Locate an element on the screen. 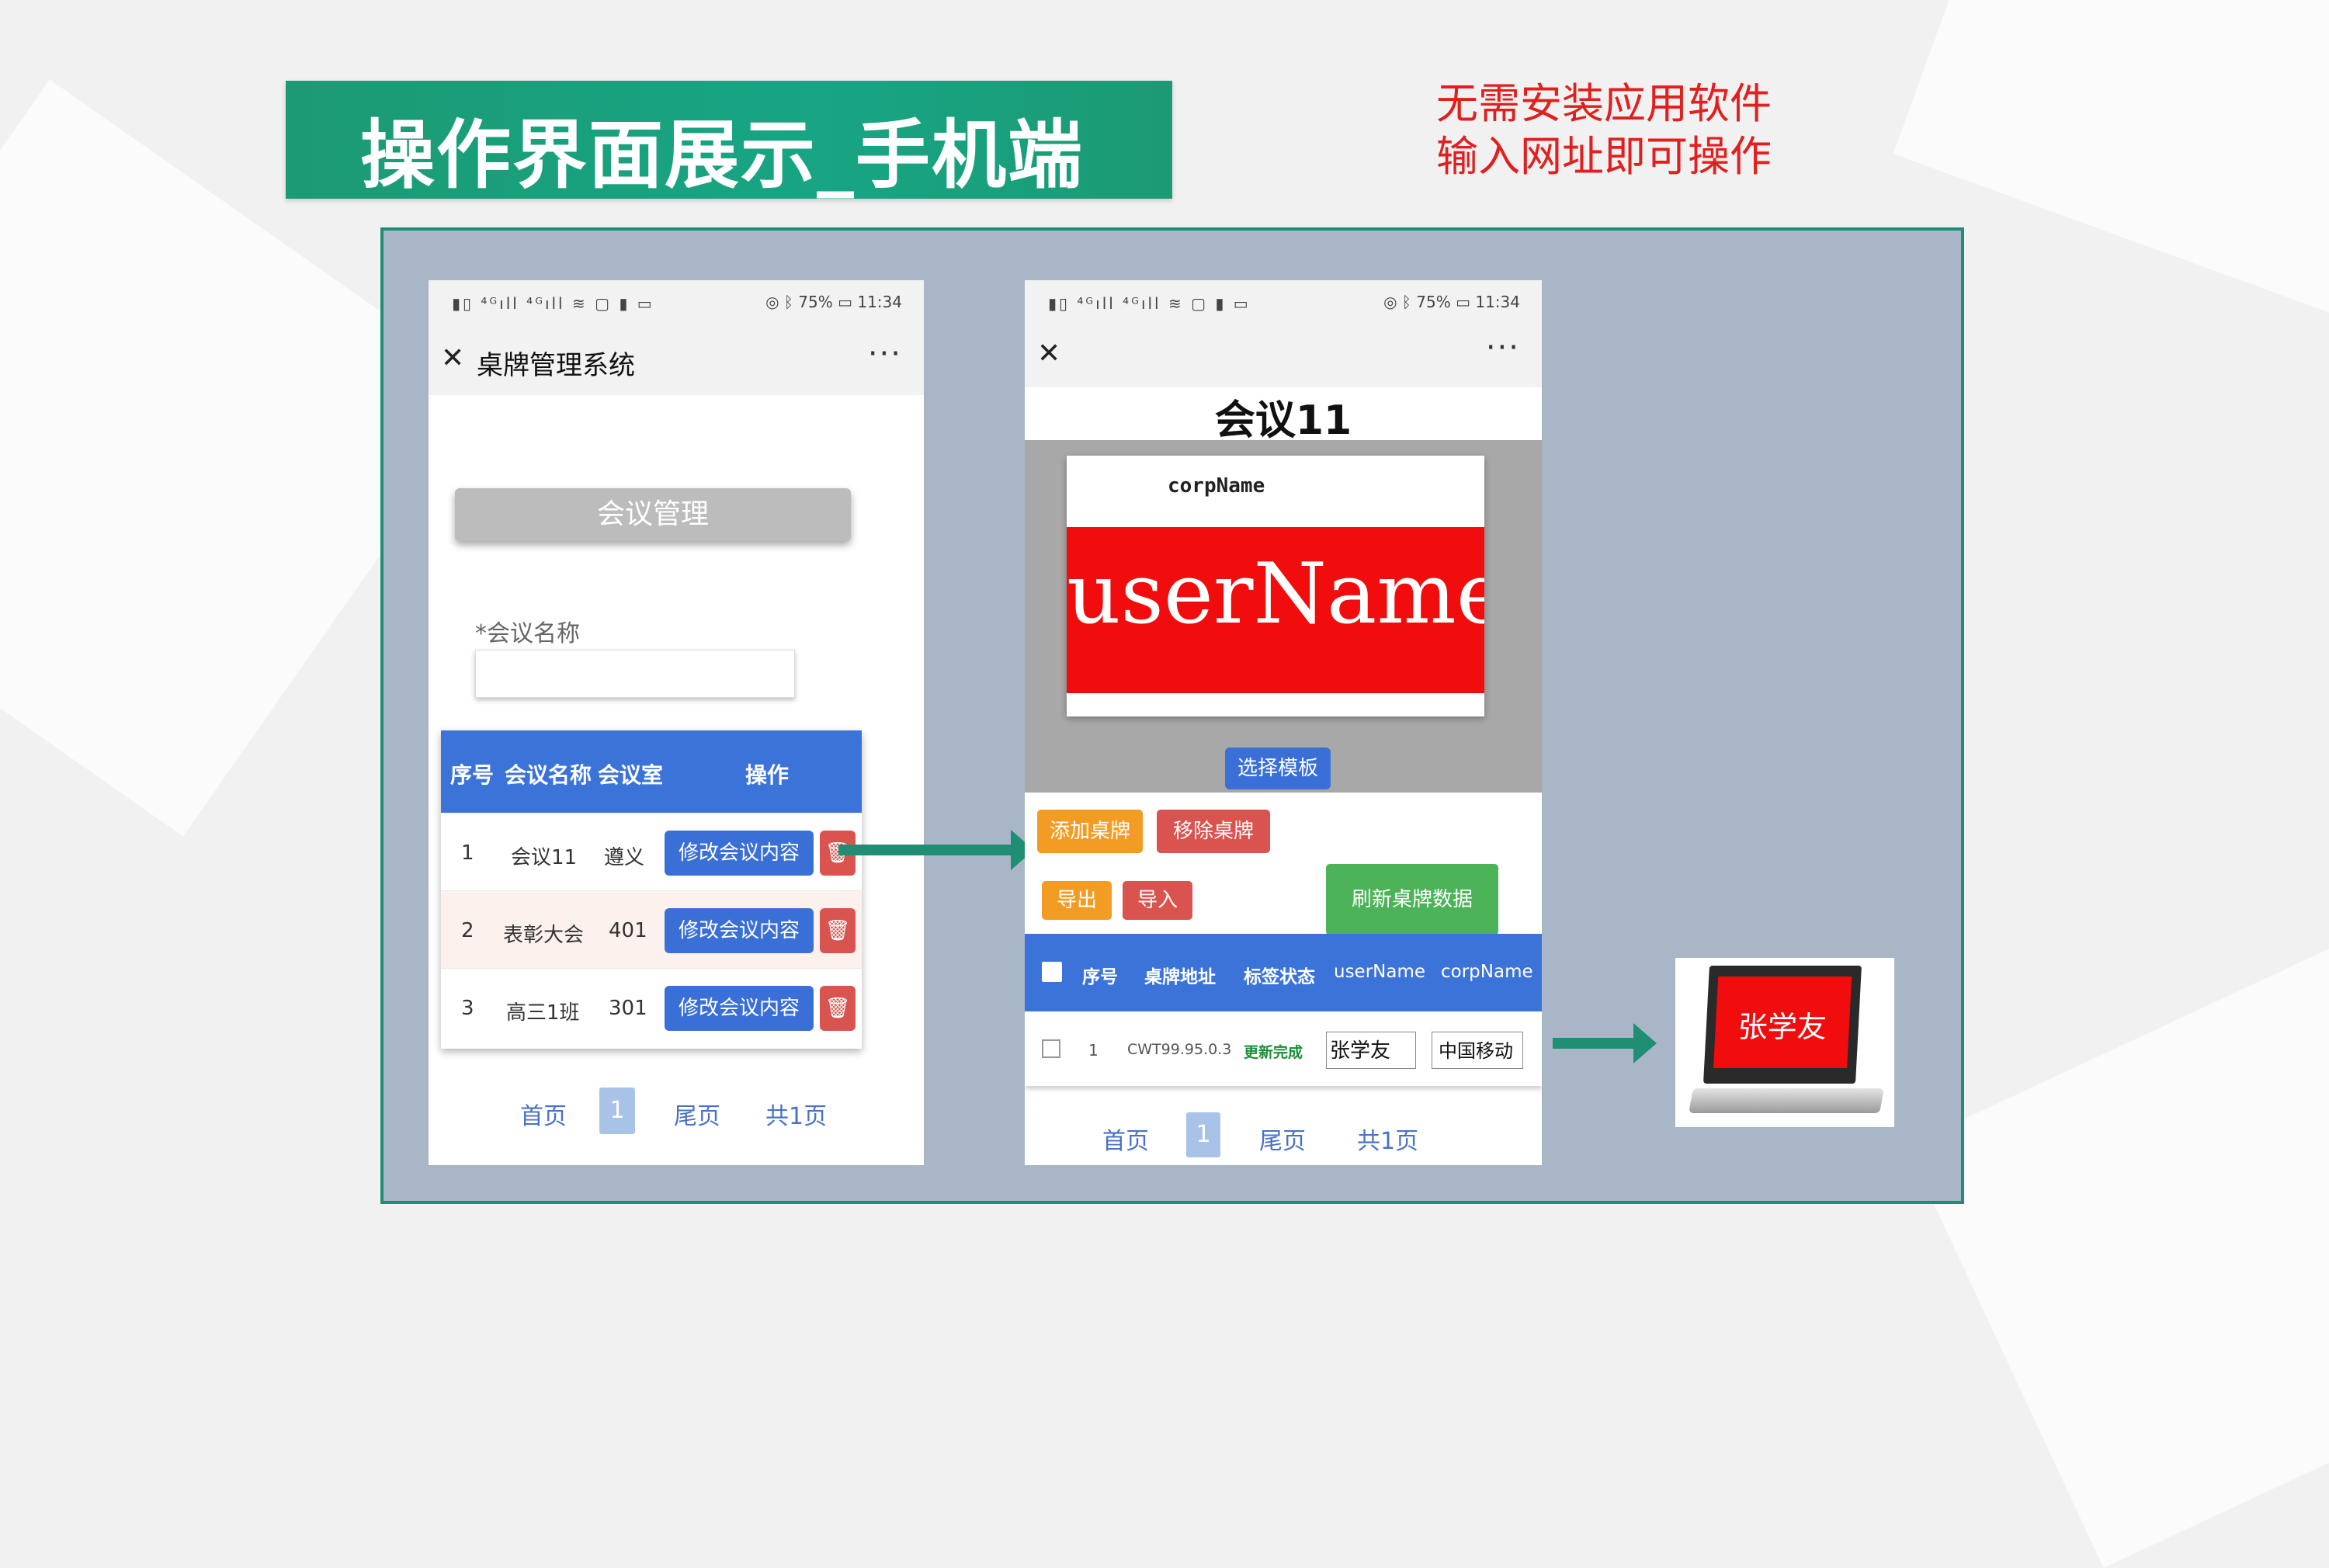  nameplate-table-header: 序号 桌牌地址 标签状态 userName corpName is located at coordinates (1283, 973).